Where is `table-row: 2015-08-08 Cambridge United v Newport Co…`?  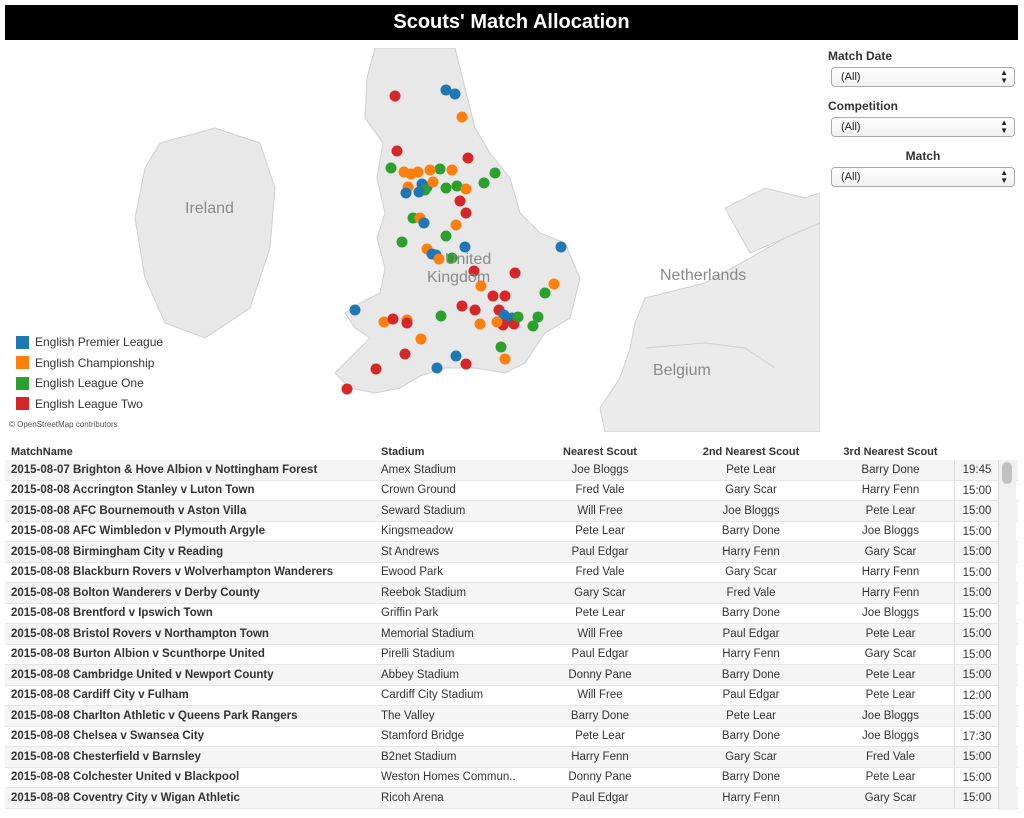
table-row: 2015-08-08 Cambridge United v Newport Co… is located at coordinates (511, 675).